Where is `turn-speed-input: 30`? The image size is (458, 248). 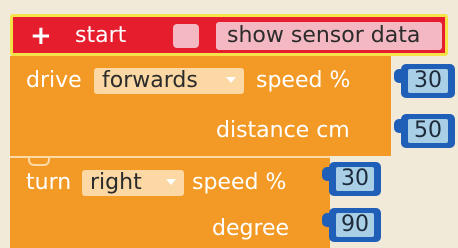 turn-speed-input: 30 is located at coordinates (355, 179).